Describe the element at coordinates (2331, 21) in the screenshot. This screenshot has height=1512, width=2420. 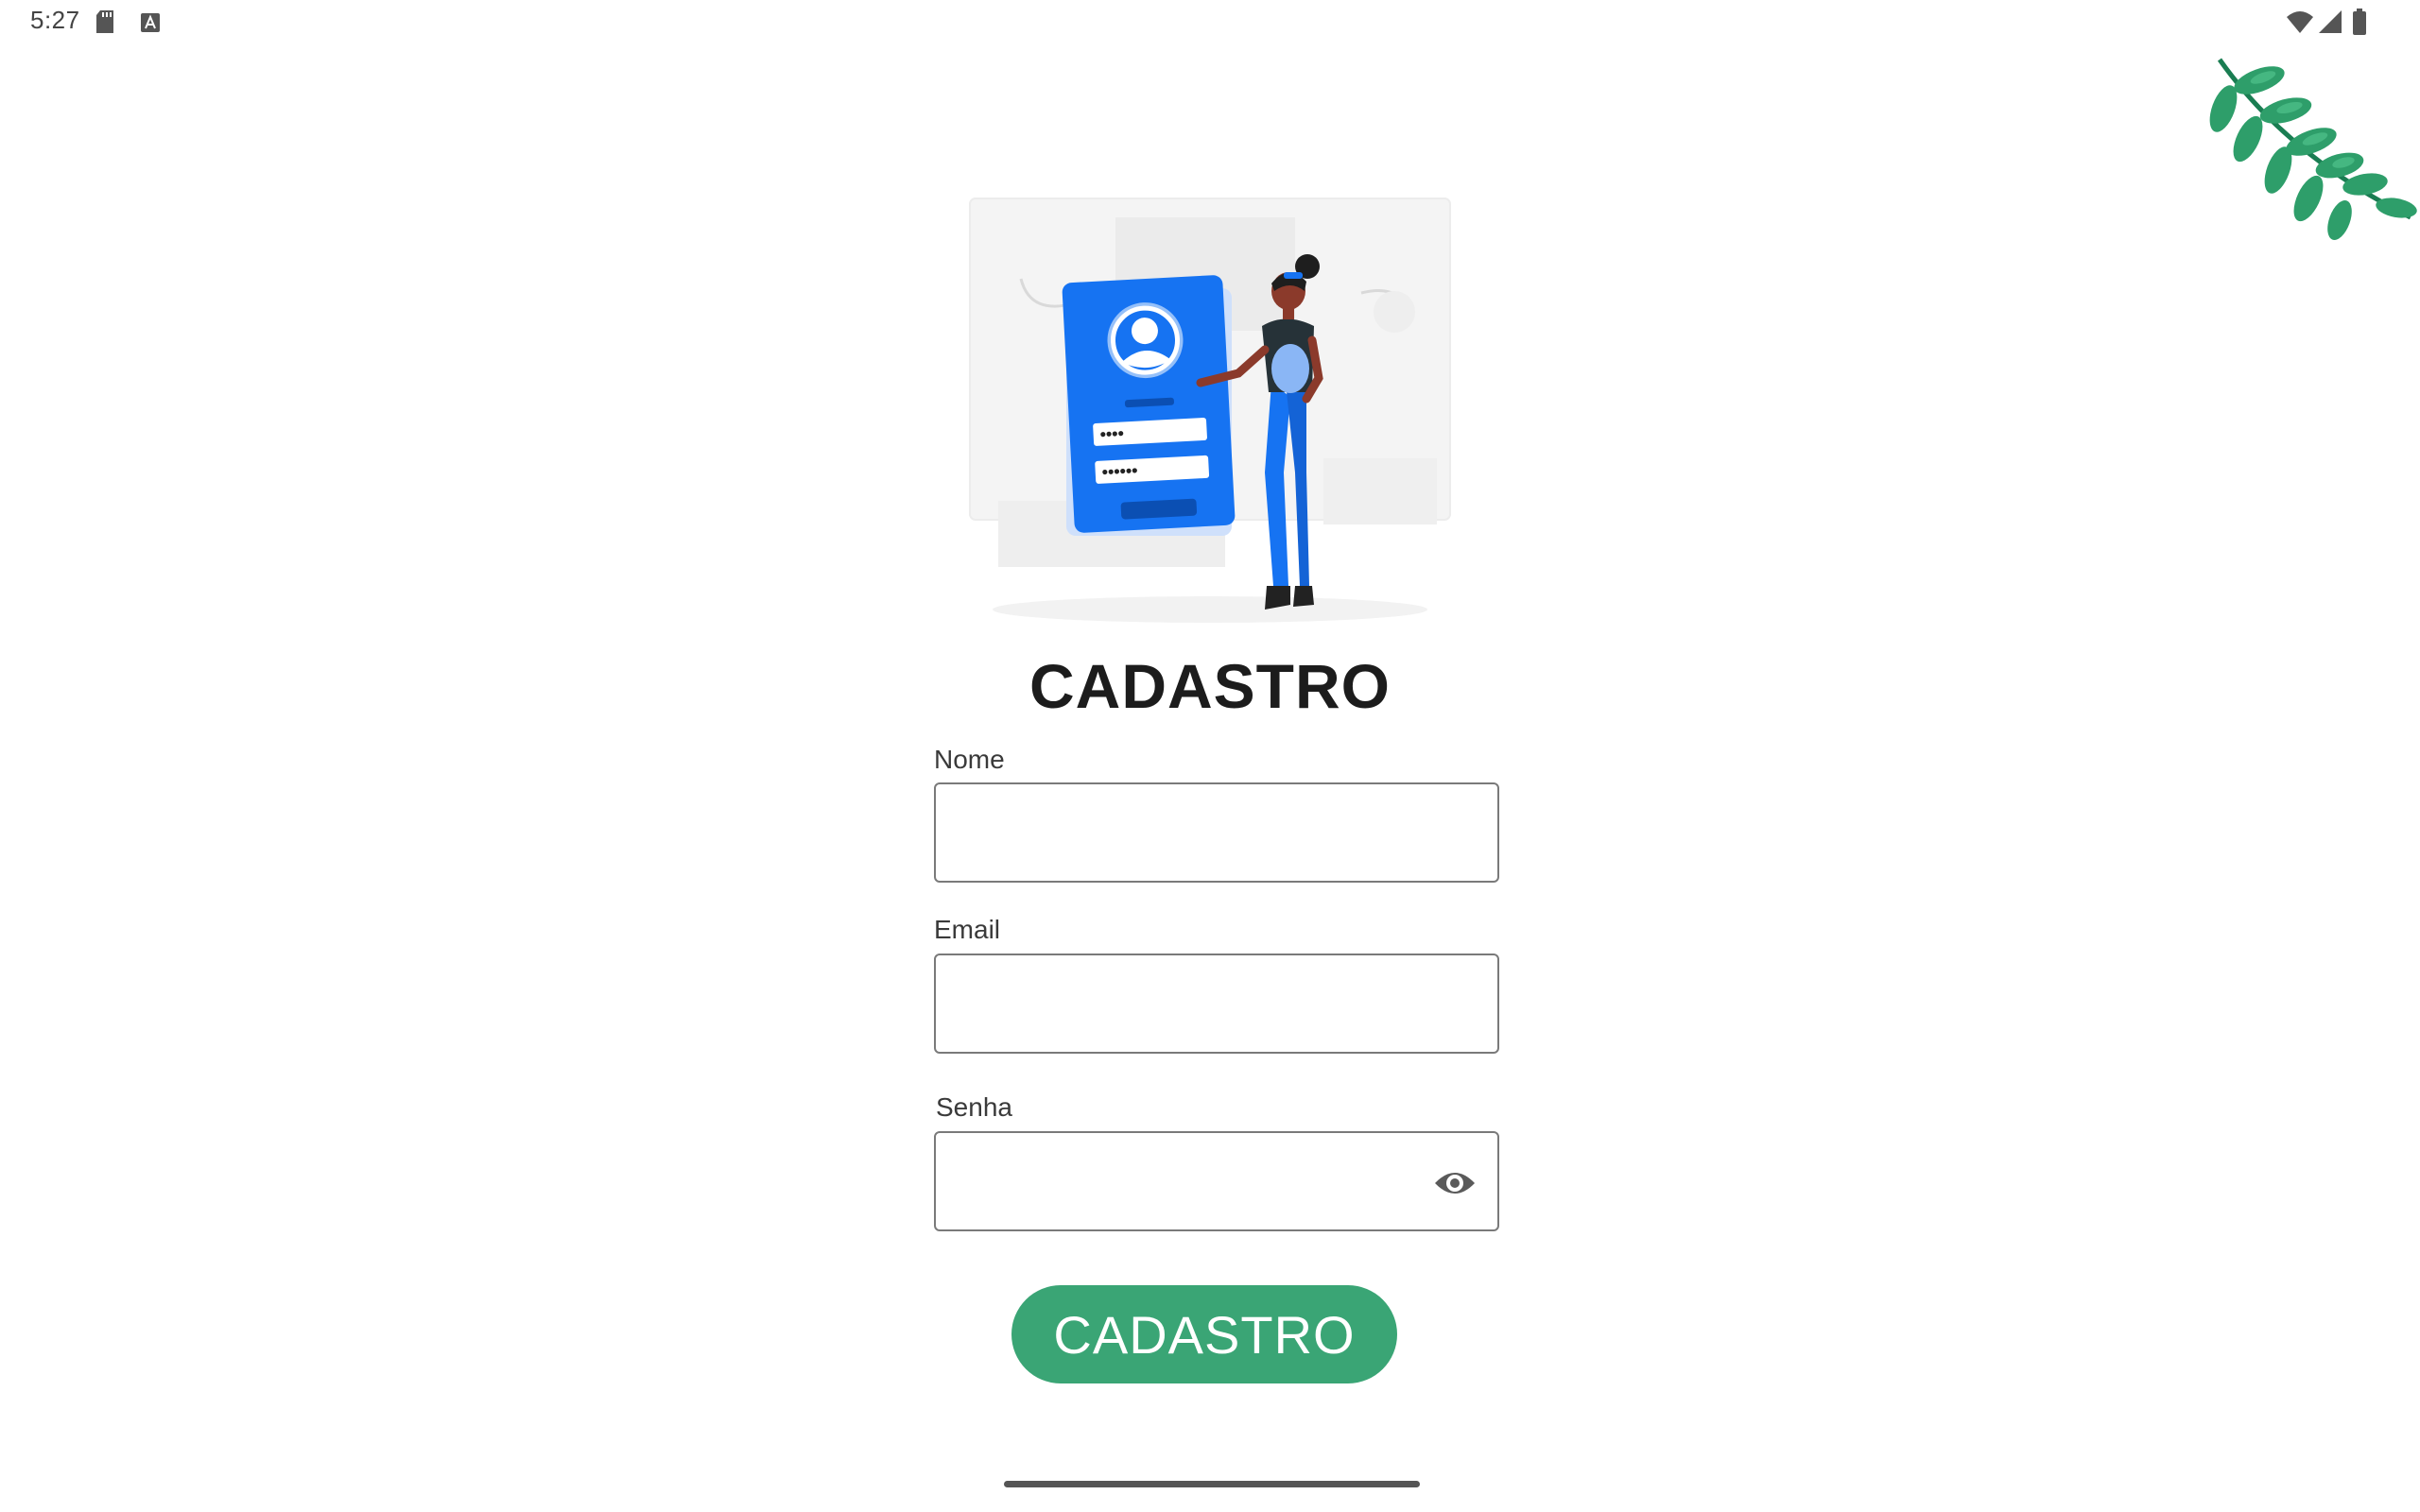
I see `cellular-signal-icon` at that location.